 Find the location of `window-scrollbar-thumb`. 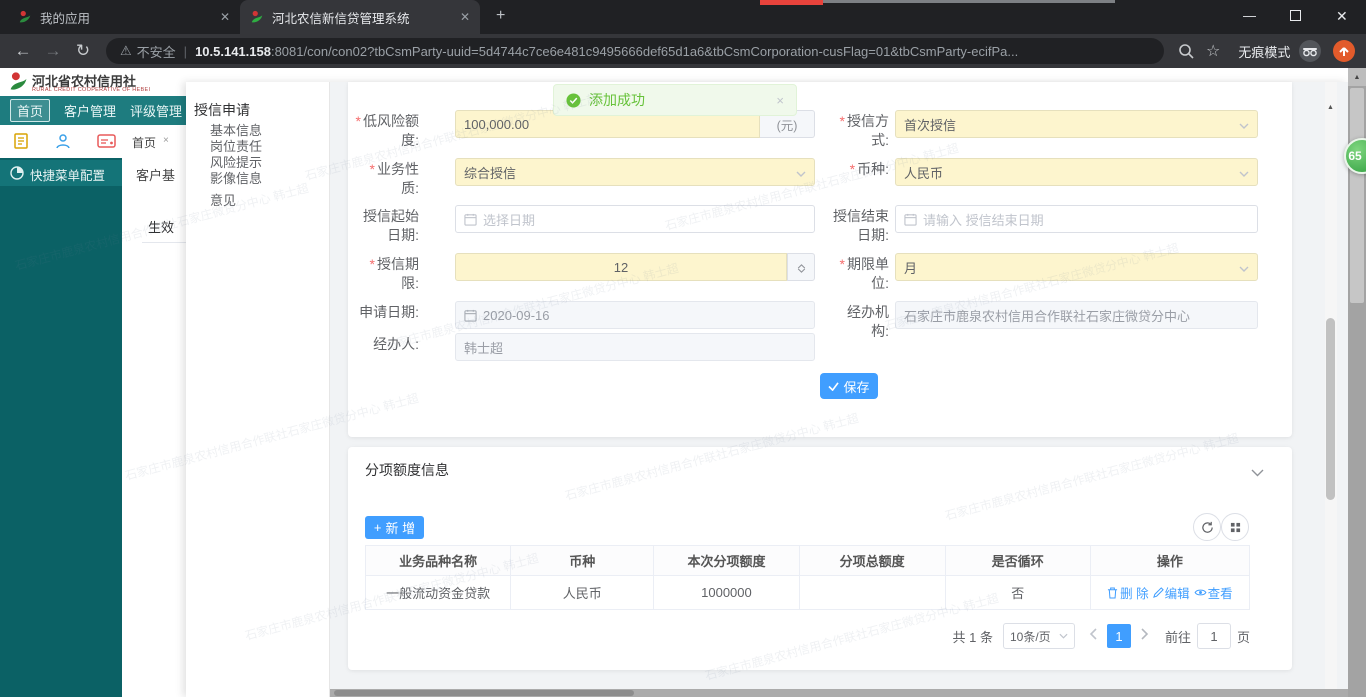

window-scrollbar-thumb is located at coordinates (1357, 195).